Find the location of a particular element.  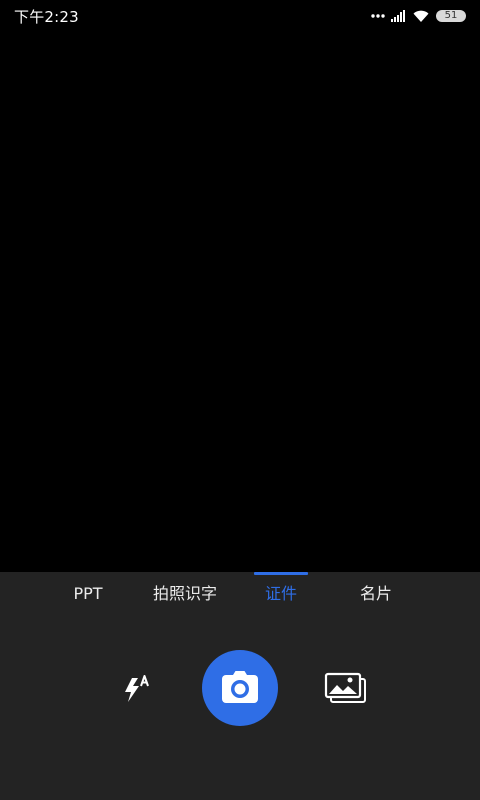

status-bar: 下午2:23 51 is located at coordinates (240, 16).